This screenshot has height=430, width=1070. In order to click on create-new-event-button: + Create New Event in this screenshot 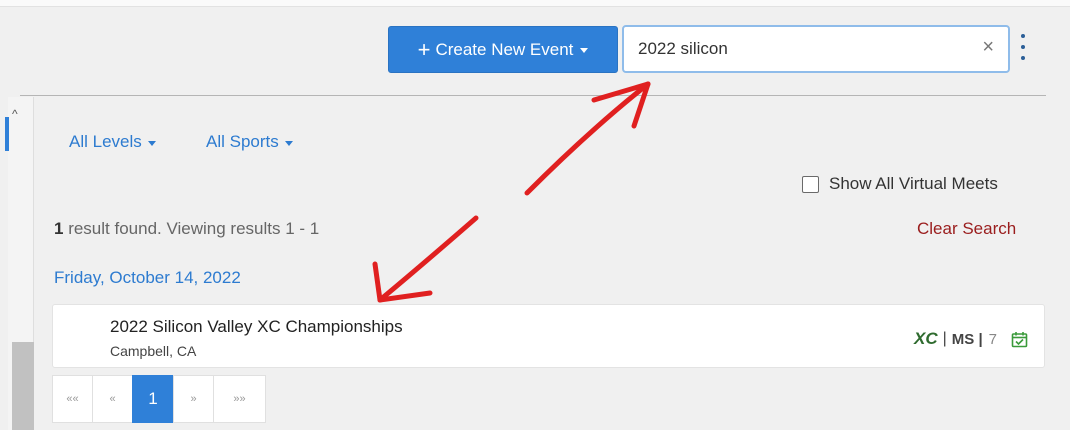, I will do `click(503, 49)`.